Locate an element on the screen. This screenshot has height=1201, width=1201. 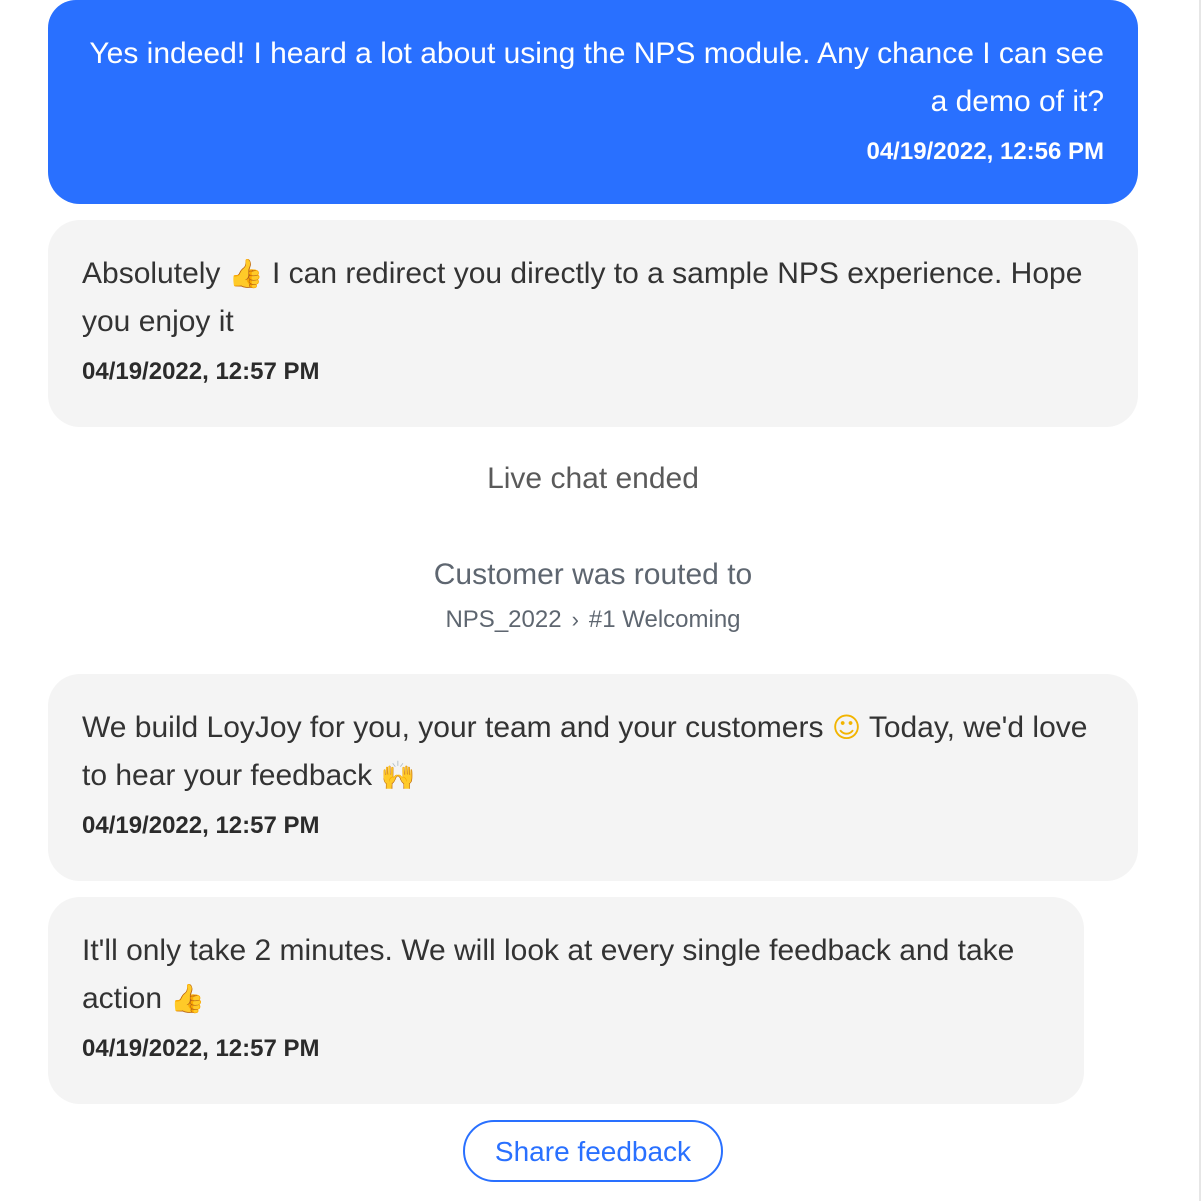
message-timestamp: 04/19/2022, 12:56 PM is located at coordinates (985, 151).